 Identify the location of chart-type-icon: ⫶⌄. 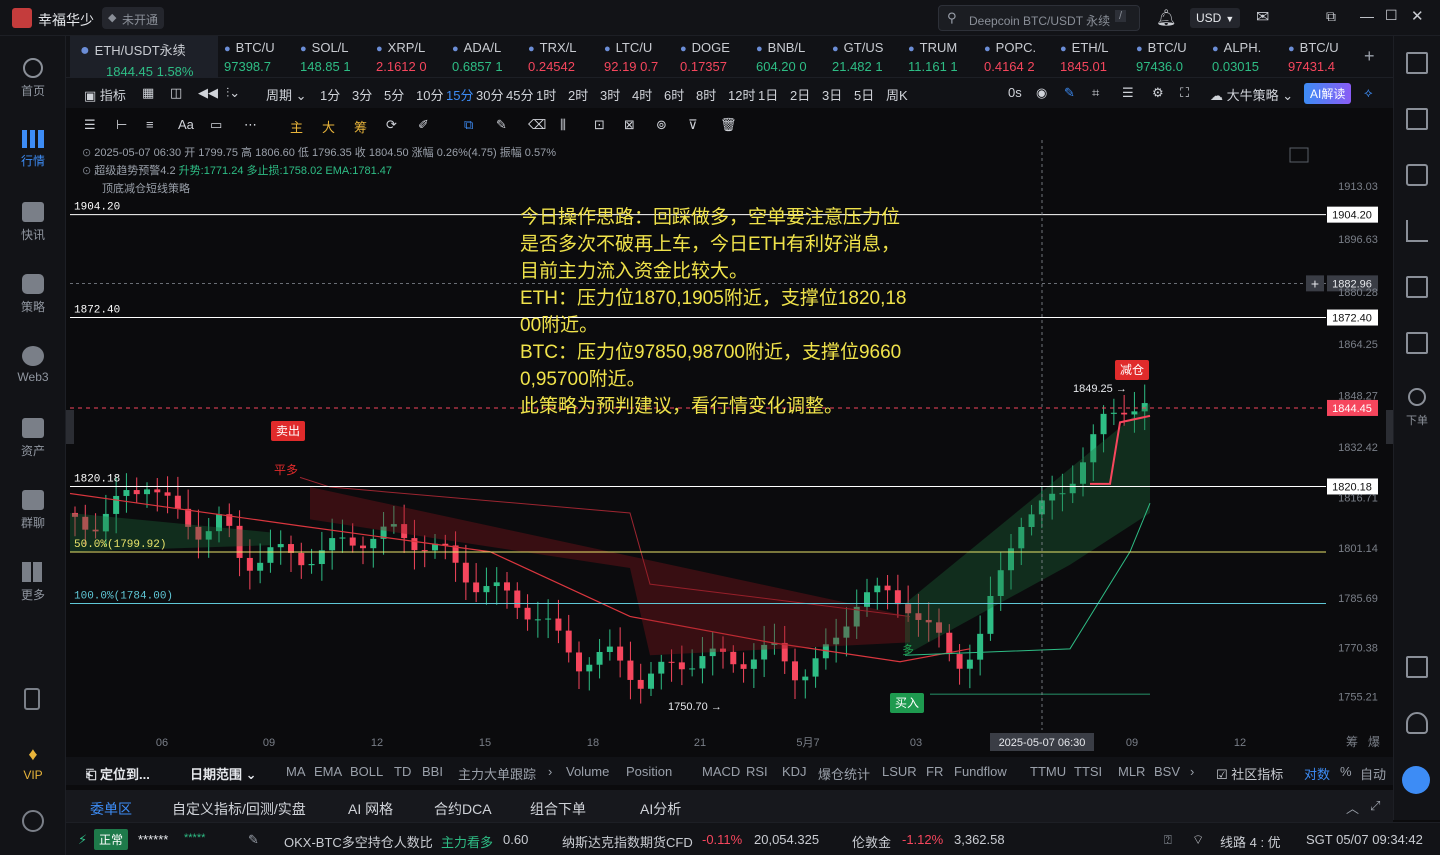
(233, 93).